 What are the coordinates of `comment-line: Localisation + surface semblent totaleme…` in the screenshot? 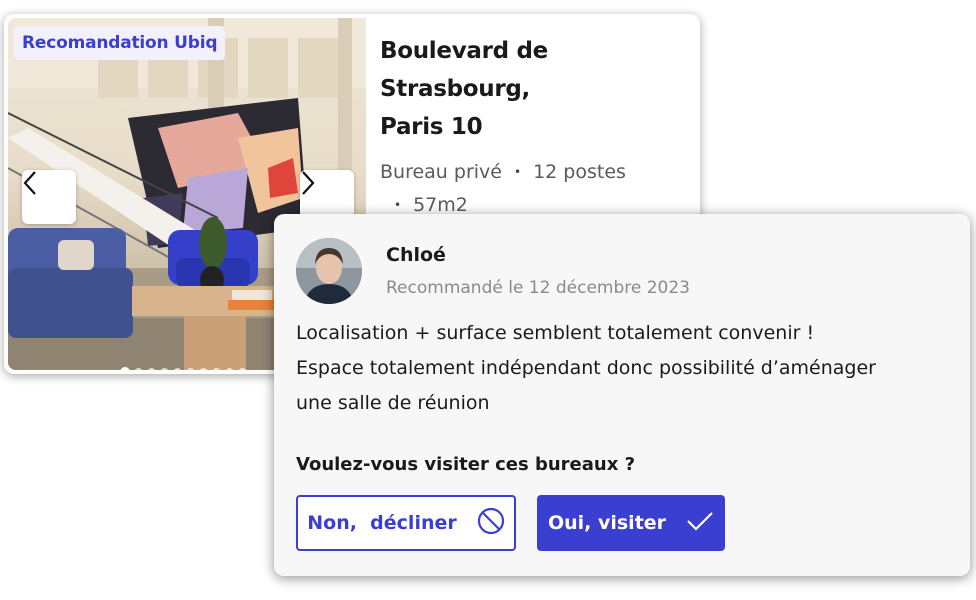 It's located at (555, 333).